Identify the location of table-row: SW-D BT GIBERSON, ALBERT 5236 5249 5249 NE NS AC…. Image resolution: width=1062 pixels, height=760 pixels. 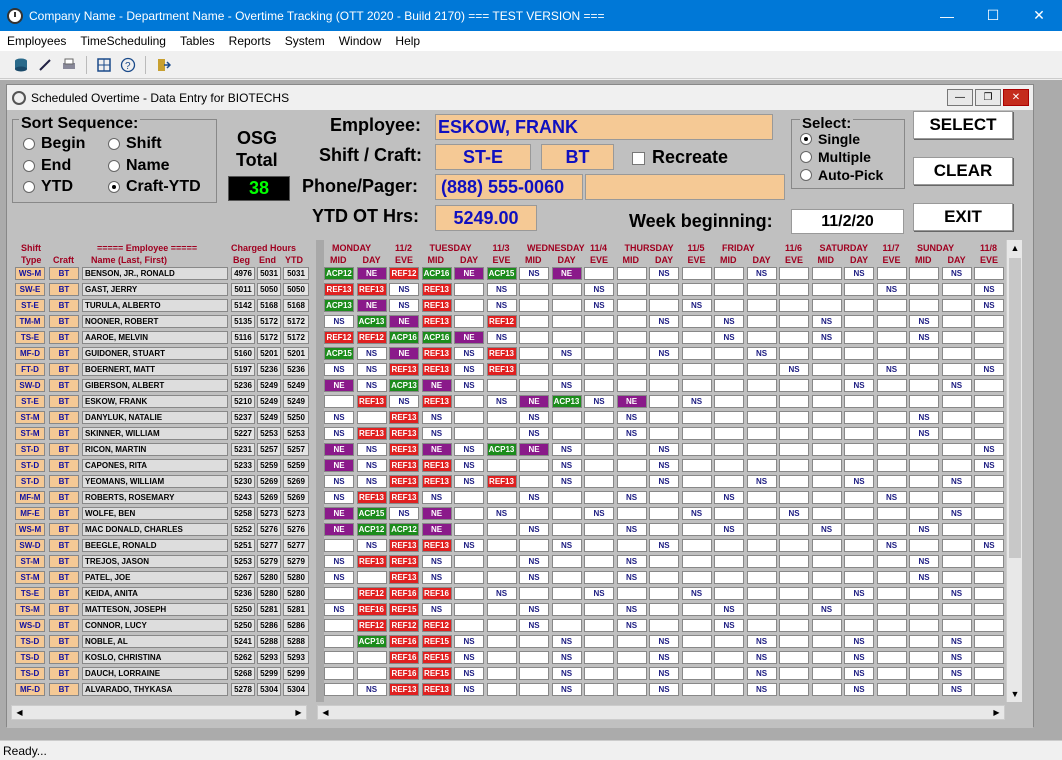
(508, 386).